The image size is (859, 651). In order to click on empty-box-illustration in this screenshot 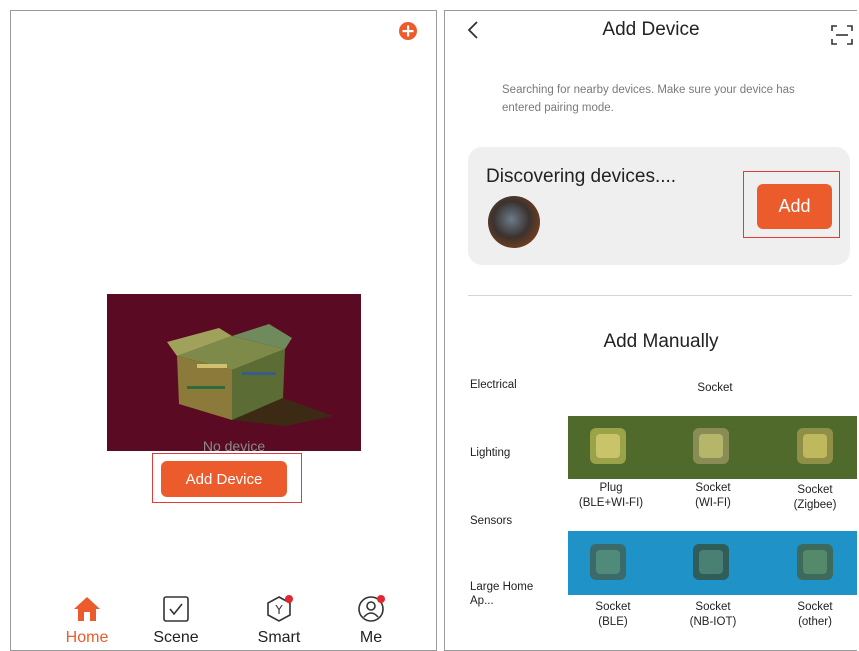, I will do `click(234, 372)`.